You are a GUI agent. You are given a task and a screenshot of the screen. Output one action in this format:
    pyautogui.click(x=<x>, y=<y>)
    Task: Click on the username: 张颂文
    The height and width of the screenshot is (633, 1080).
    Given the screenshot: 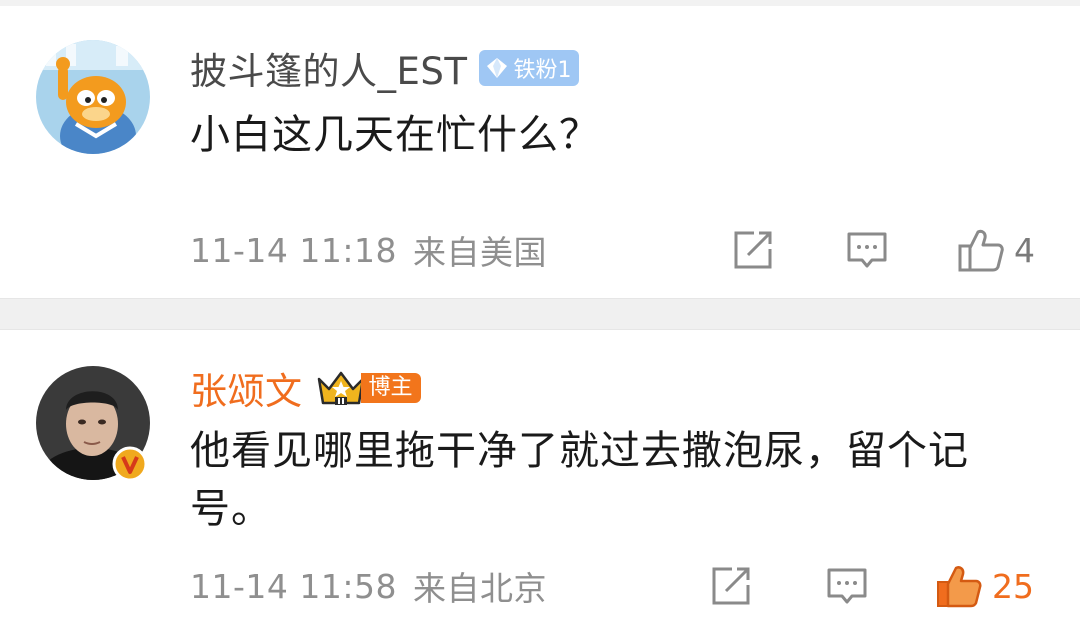 What is the action you would take?
    pyautogui.click(x=246, y=388)
    